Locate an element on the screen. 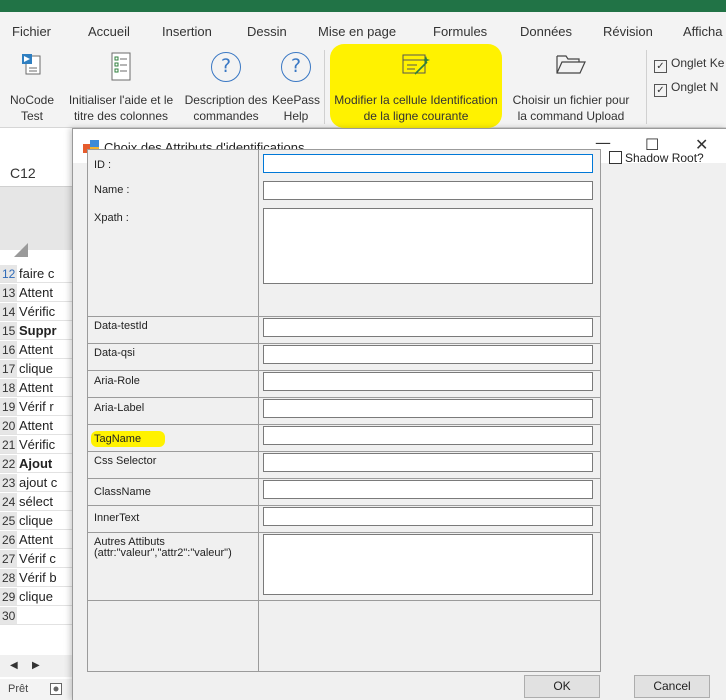 The image size is (726, 700). edit-cell-wand-icon is located at coordinates (416, 64).